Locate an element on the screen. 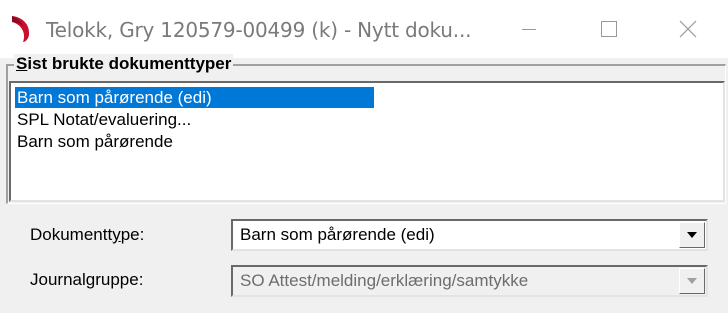 The height and width of the screenshot is (313, 728). maximize-button is located at coordinates (609, 29).